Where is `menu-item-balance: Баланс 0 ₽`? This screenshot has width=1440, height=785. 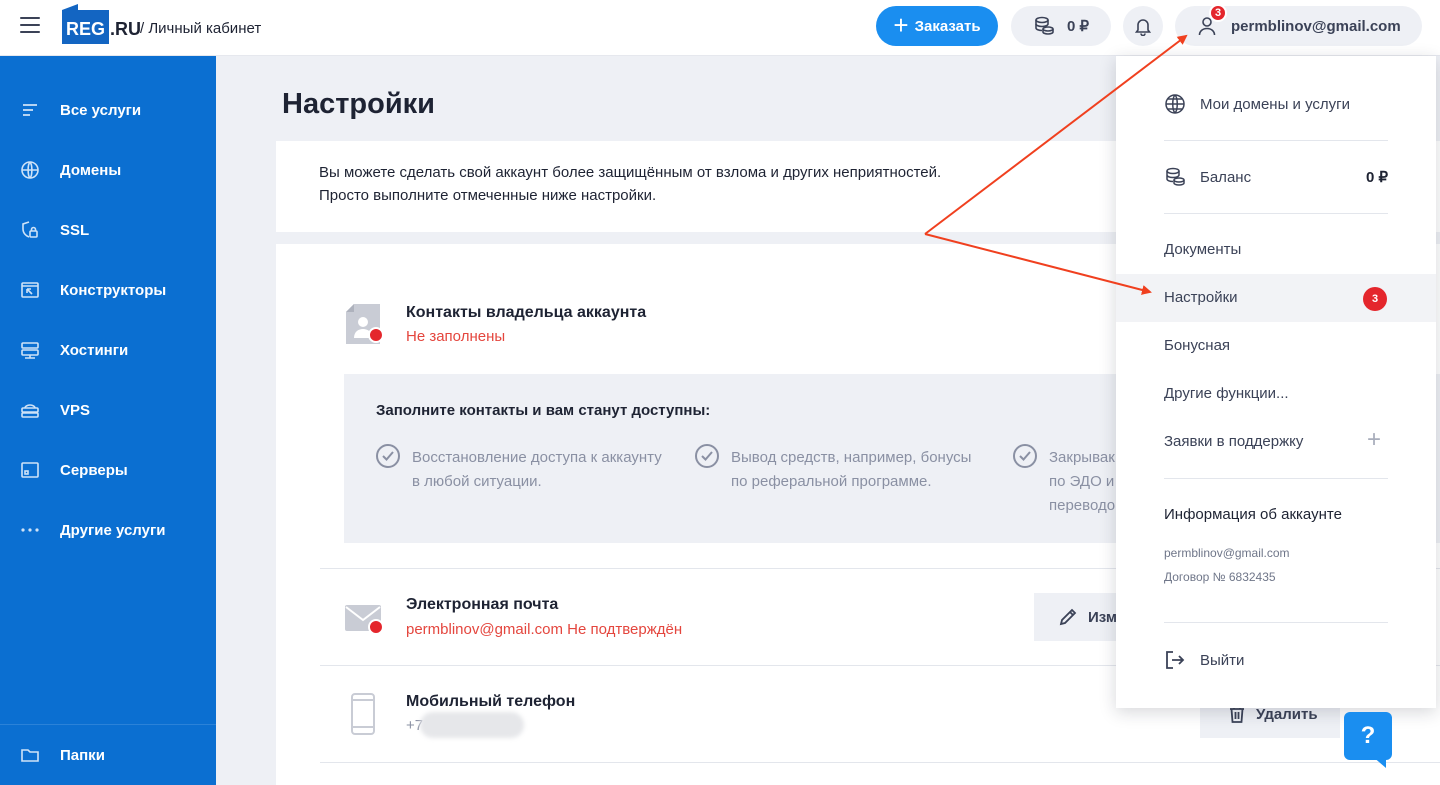
menu-item-balance: Баланс 0 ₽ is located at coordinates (1276, 177).